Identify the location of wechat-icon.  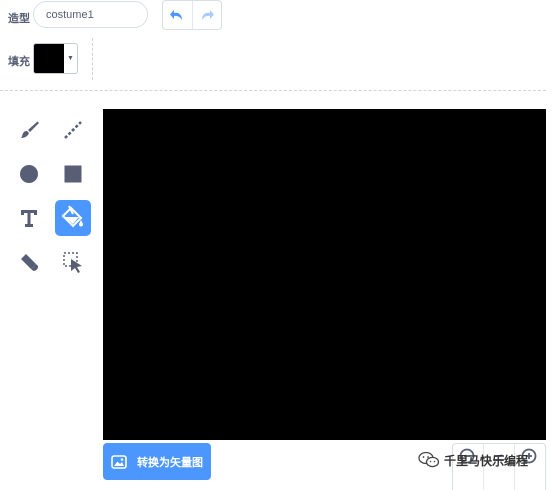
(429, 459).